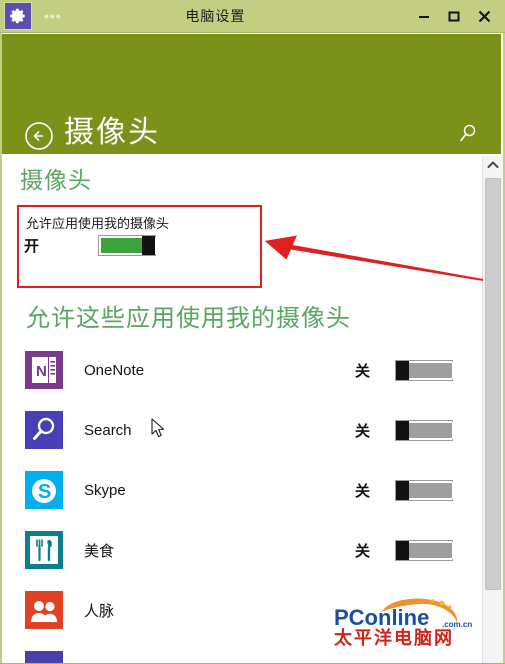 The height and width of the screenshot is (664, 505). What do you see at coordinates (44, 610) in the screenshot?
I see `people-icon` at bounding box center [44, 610].